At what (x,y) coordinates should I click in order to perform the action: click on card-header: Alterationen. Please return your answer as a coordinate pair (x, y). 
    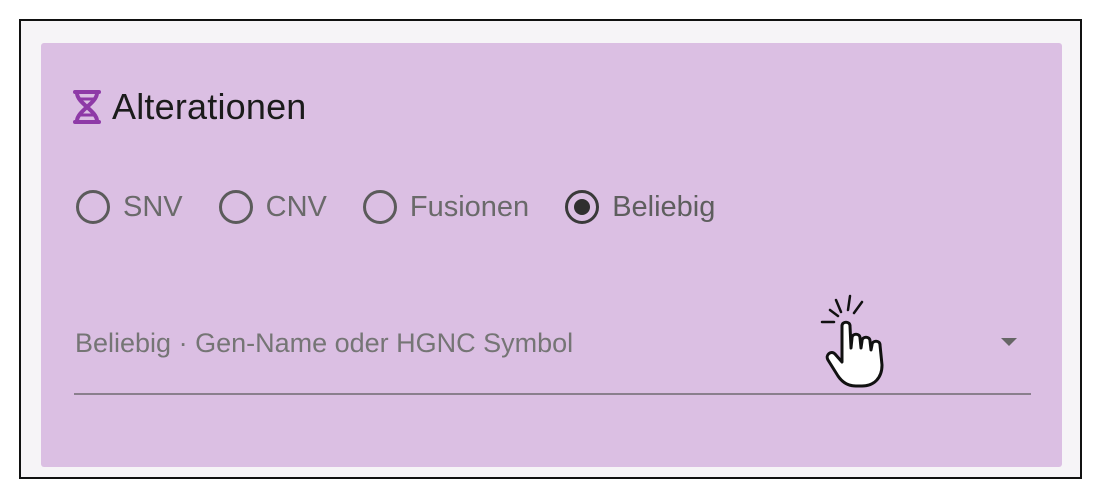
    Looking at the image, I should click on (189, 107).